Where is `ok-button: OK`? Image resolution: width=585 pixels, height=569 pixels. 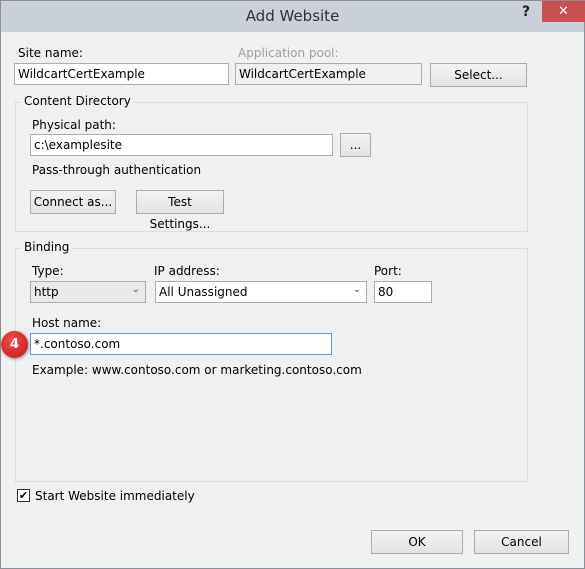 ok-button: OK is located at coordinates (417, 542).